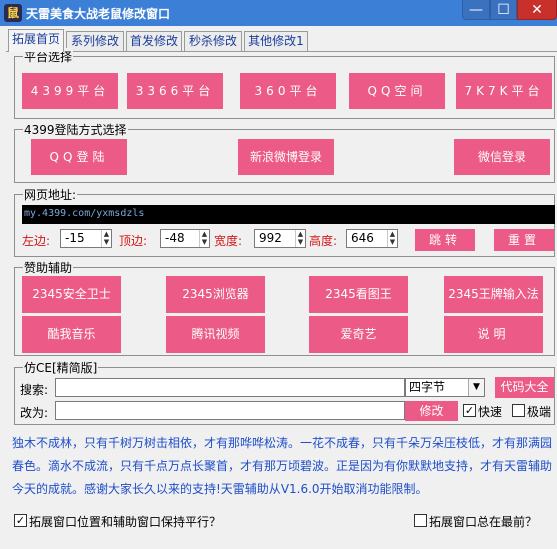 This screenshot has width=557, height=549. I want to click on platform-4399-button: 4399平台, so click(70, 91).